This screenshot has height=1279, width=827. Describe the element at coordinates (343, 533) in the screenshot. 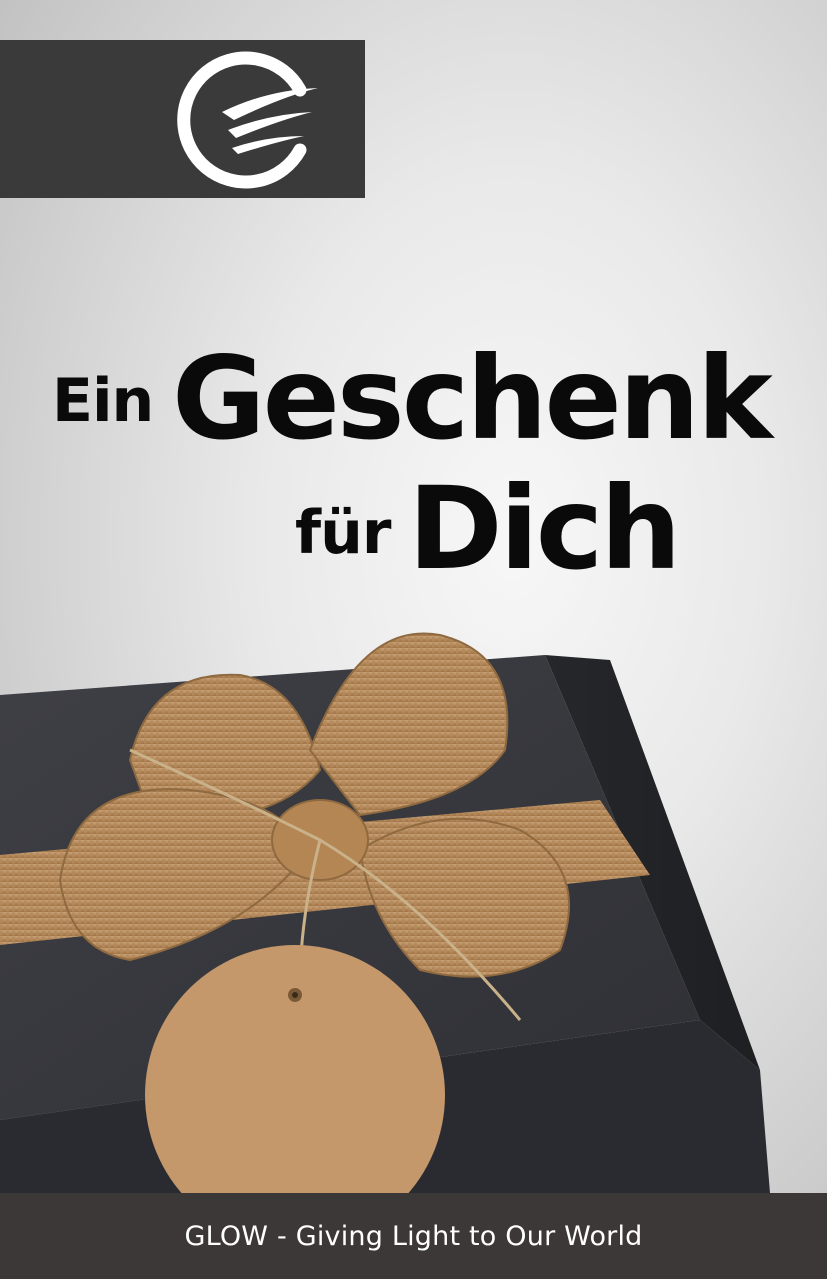

I see `title-word-fur: für` at that location.